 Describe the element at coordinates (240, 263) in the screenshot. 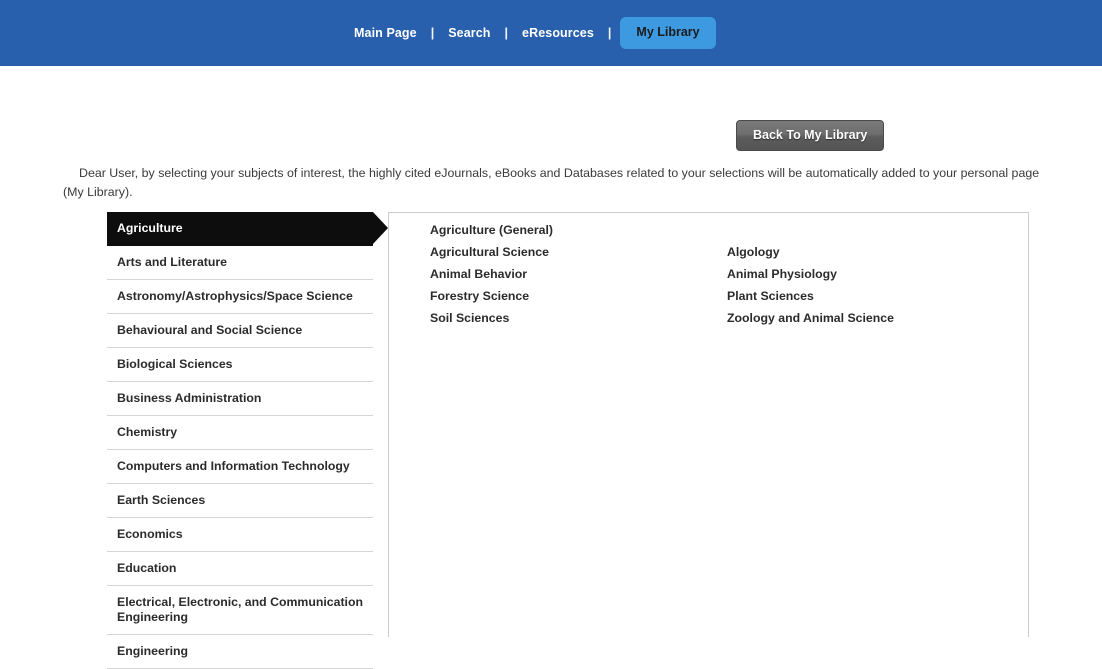

I see `sidebar-item-arts-and-literature: Arts and Literature` at that location.